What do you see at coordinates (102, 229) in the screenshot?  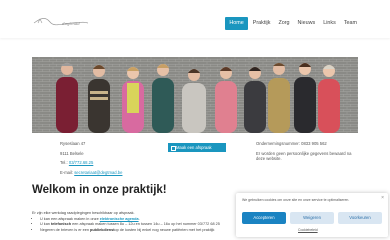 I see `public-service-link: publiekdienst` at bounding box center [102, 229].